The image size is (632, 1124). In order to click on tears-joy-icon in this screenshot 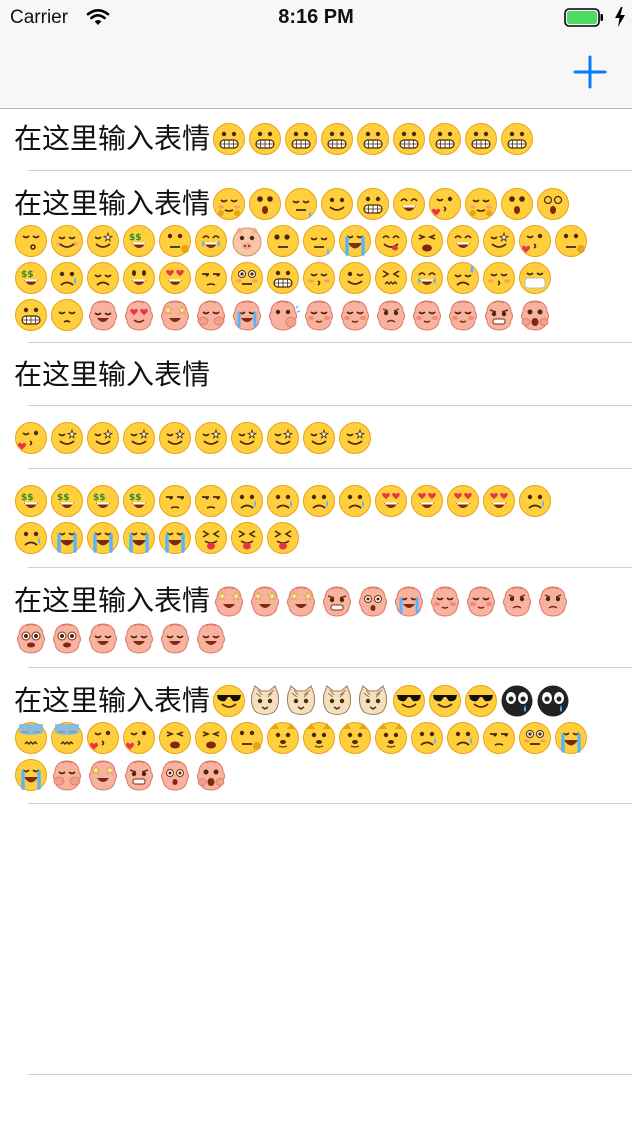, I will do `click(211, 241)`.